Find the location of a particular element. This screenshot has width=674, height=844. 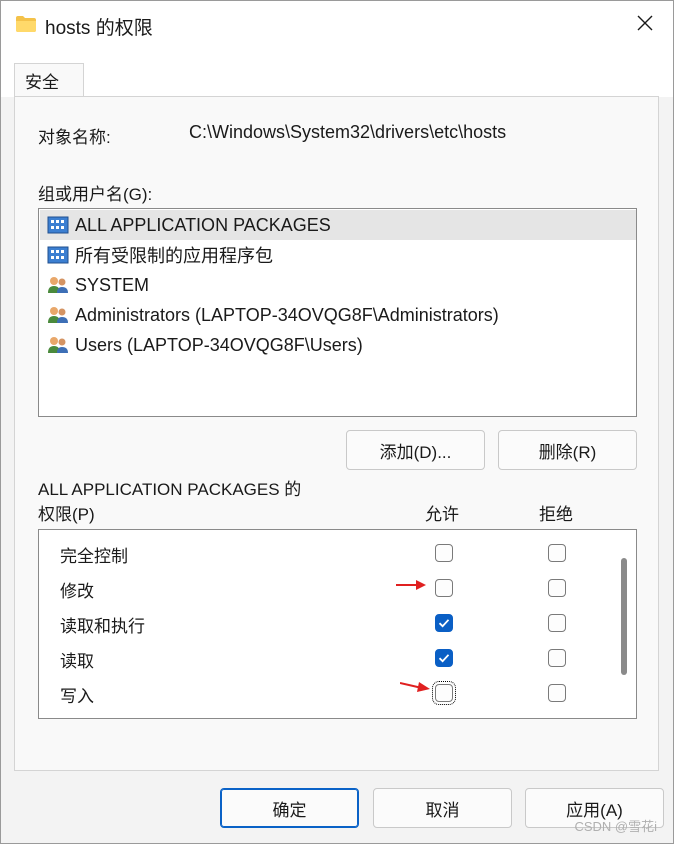

list-item: SYSTEM is located at coordinates (338, 285).